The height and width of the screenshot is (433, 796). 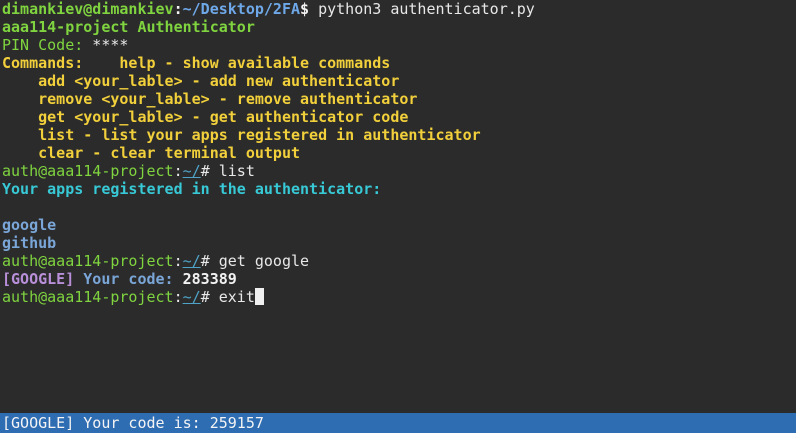 What do you see at coordinates (399, 243) in the screenshot?
I see `app-list-item: github` at bounding box center [399, 243].